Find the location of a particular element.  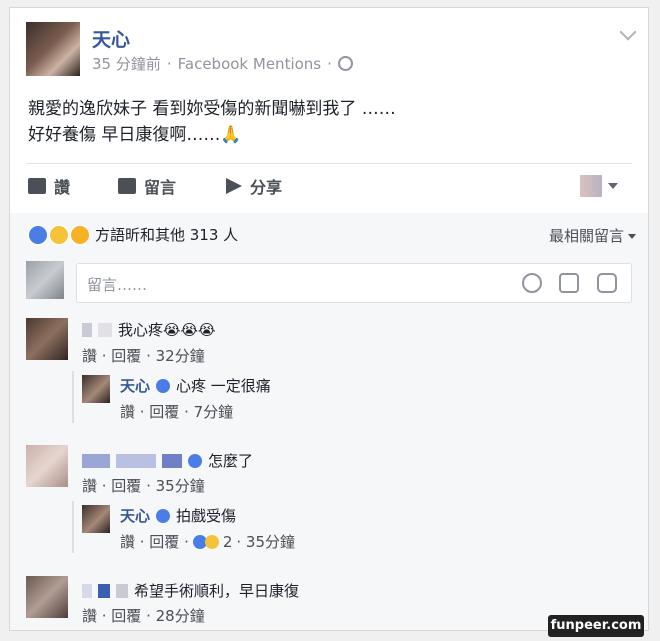

reply-1: 天心 心疼 一定很痛 is located at coordinates (195, 385).